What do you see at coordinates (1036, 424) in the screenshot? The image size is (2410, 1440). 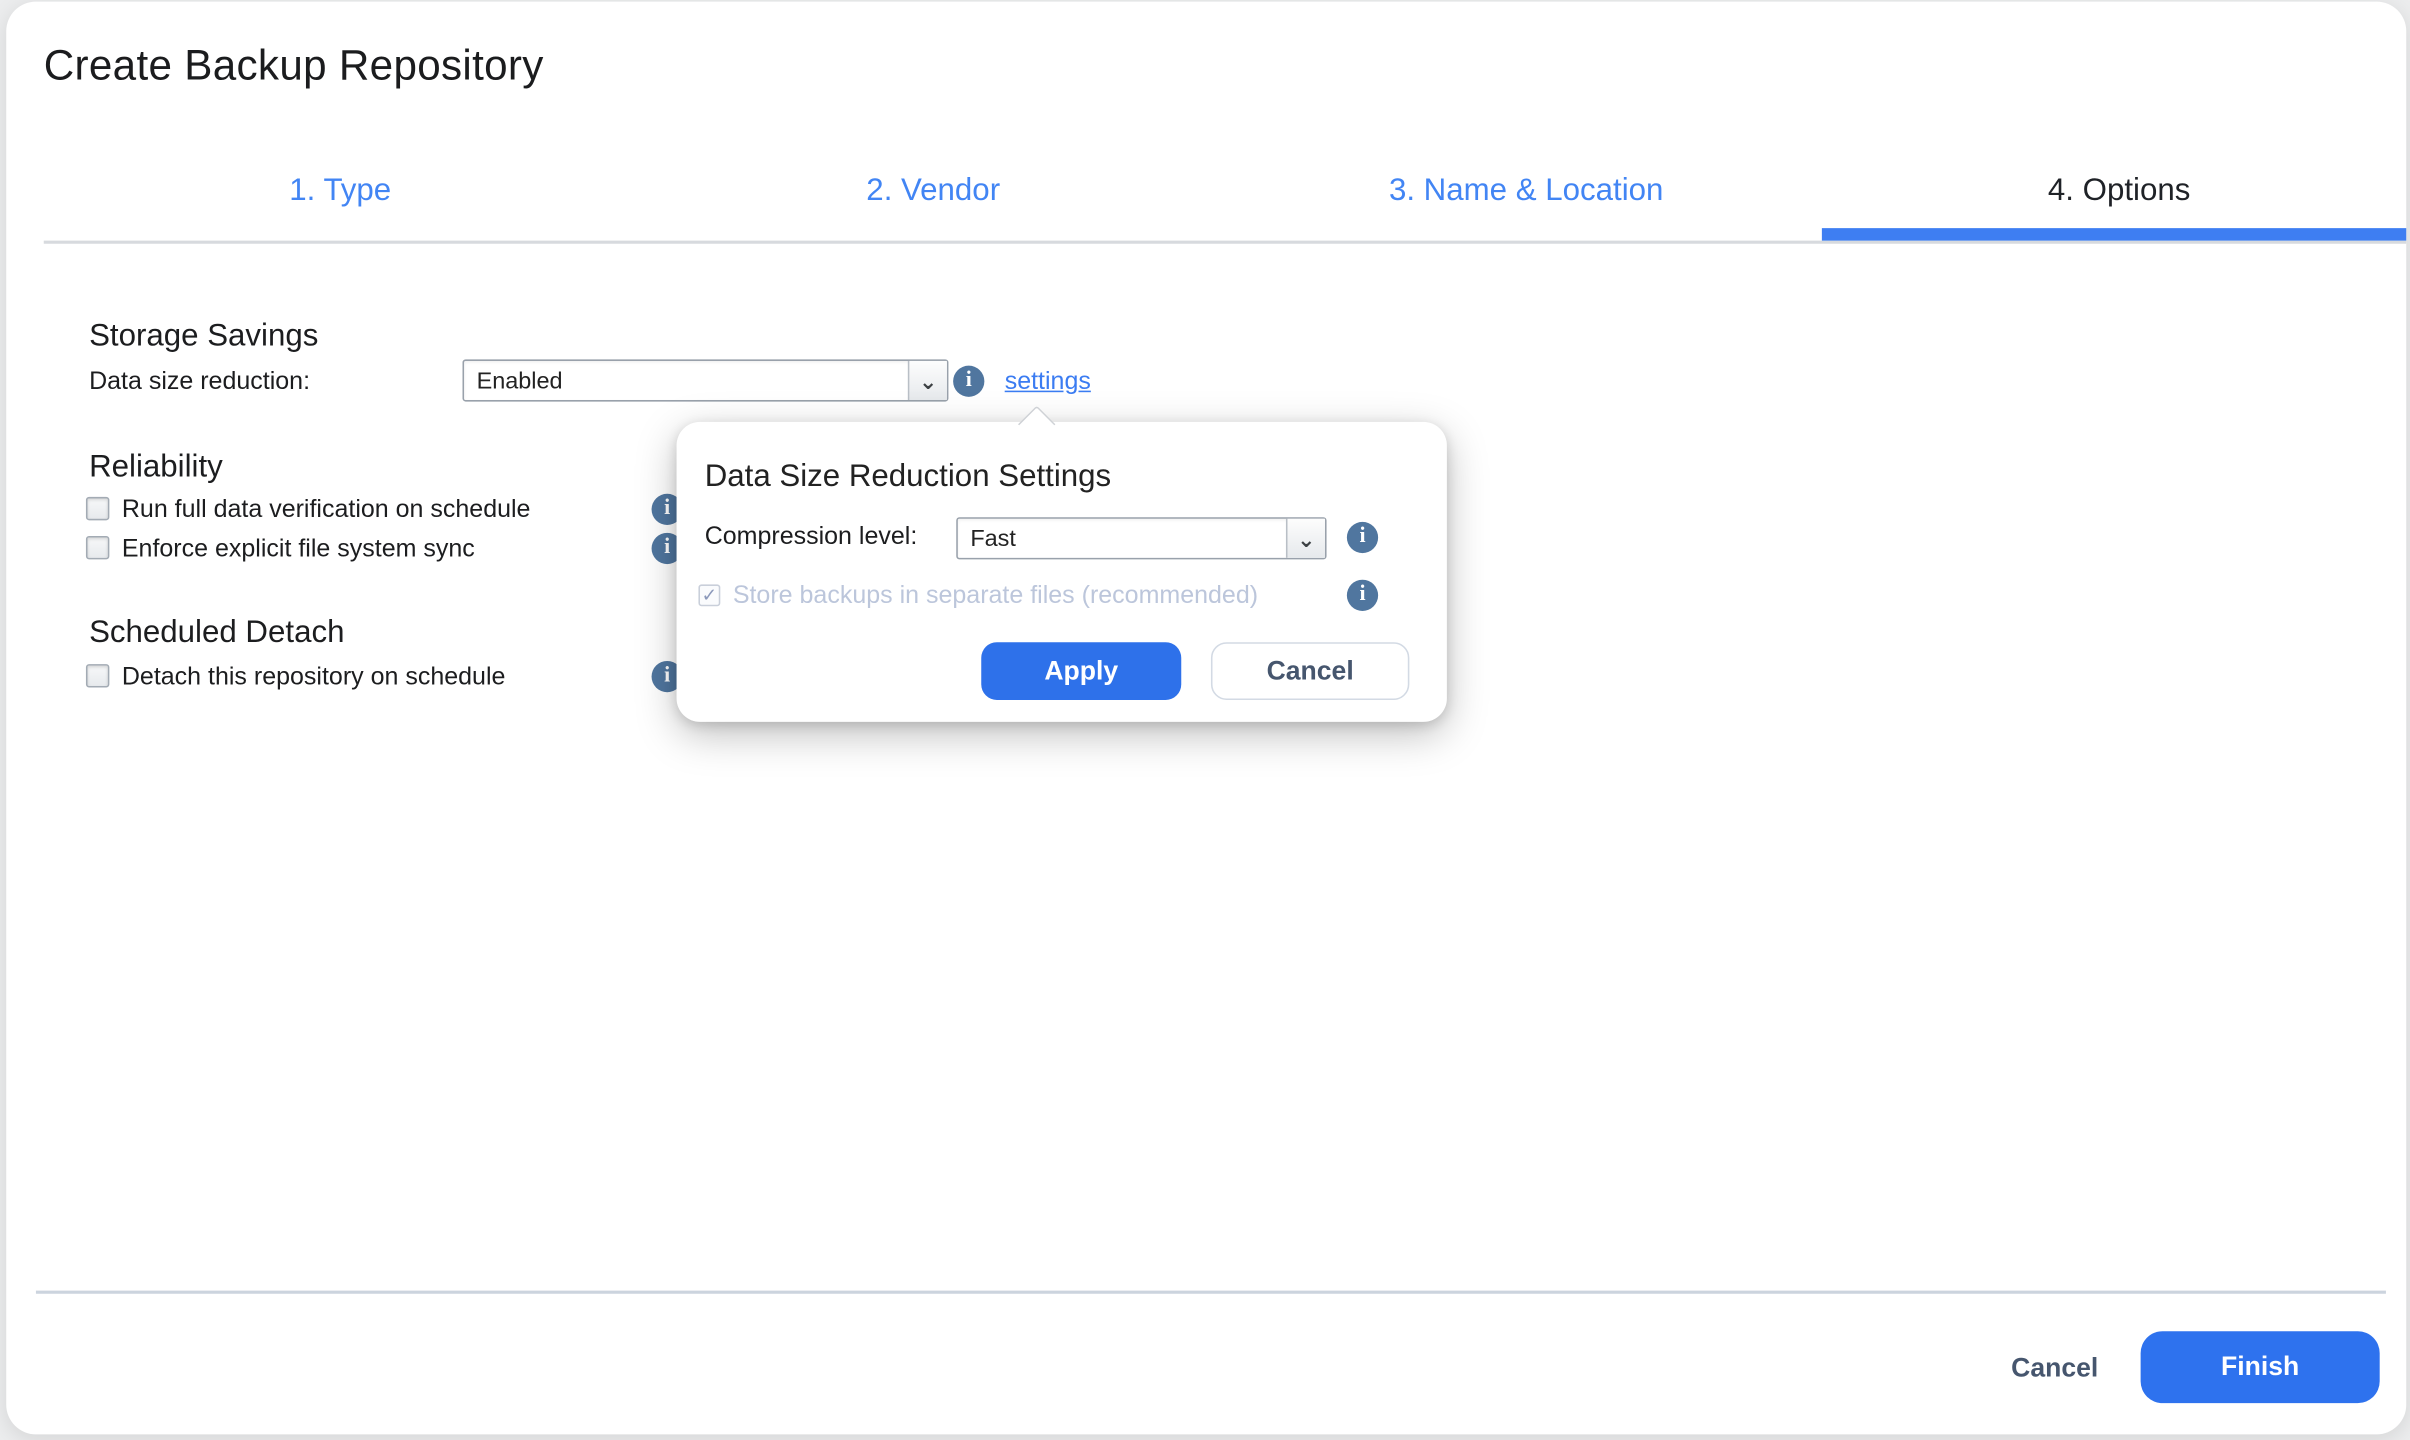 I see `popover-caret-icon` at bounding box center [1036, 424].